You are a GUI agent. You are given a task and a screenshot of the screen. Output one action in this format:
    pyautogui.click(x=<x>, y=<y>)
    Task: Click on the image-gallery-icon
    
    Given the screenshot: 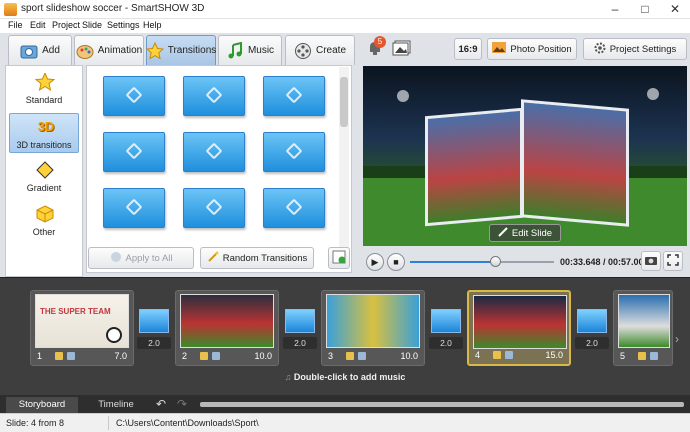 What is the action you would take?
    pyautogui.click(x=402, y=48)
    